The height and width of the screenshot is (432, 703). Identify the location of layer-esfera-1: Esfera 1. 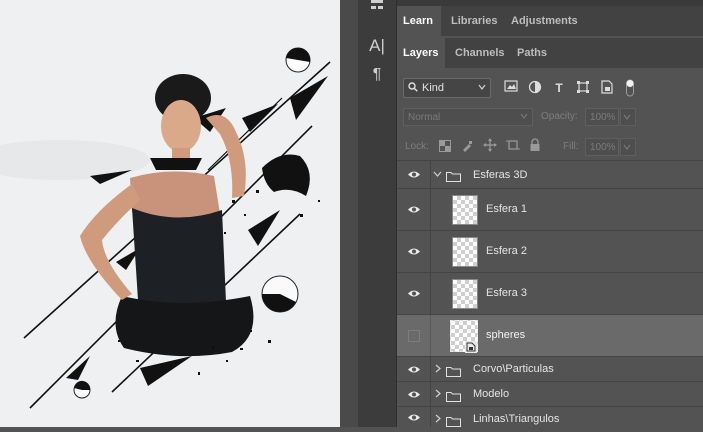
(550, 209).